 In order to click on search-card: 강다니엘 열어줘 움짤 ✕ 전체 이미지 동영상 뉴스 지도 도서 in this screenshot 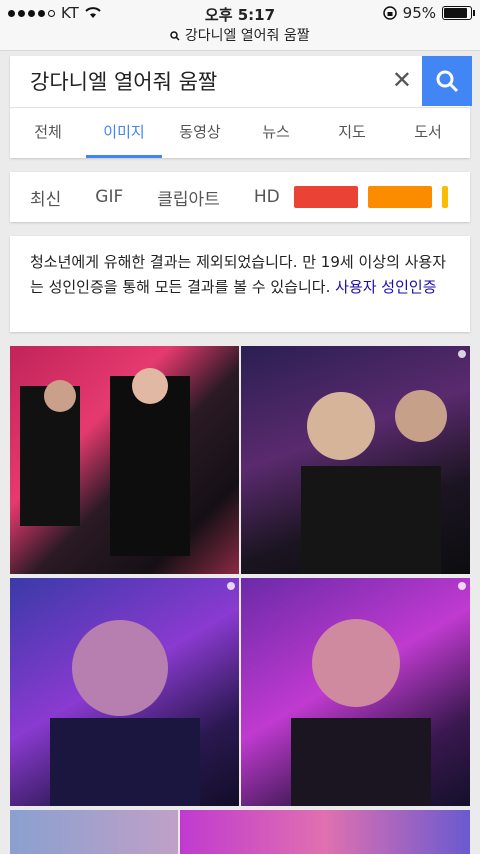, I will do `click(241, 107)`.